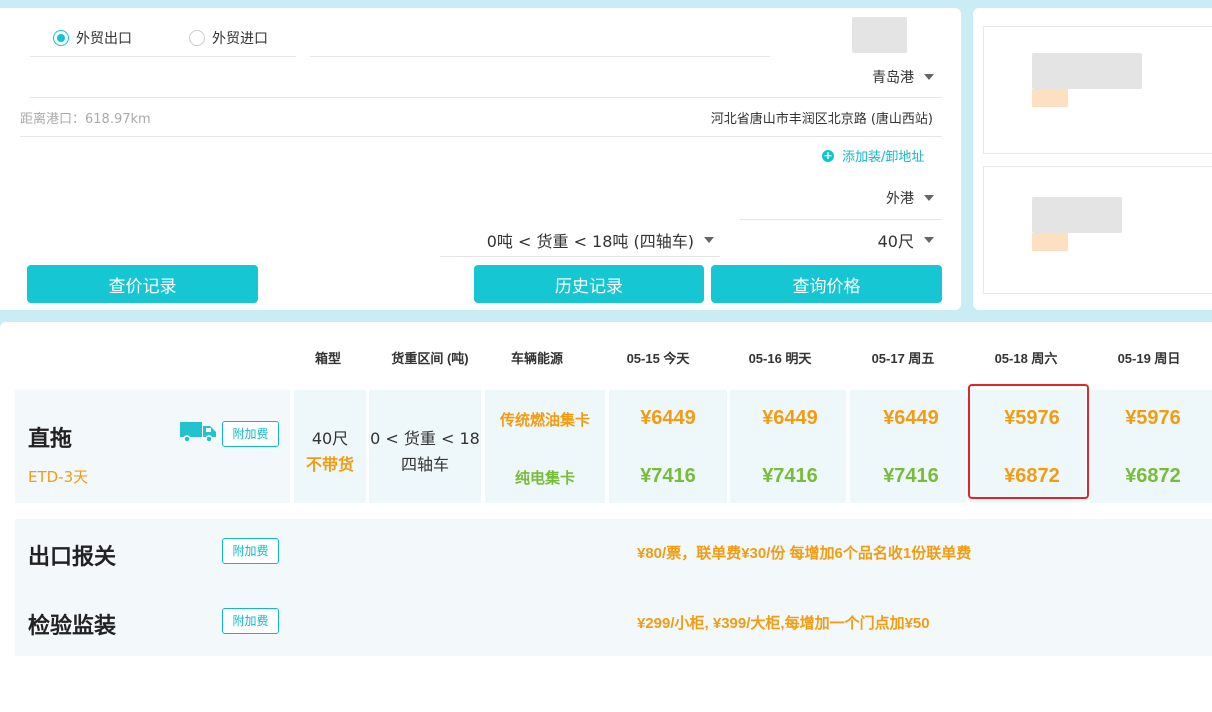 This screenshot has height=712, width=1212. Describe the element at coordinates (1149, 358) in the screenshot. I see `header-date: 05-19 周日` at that location.